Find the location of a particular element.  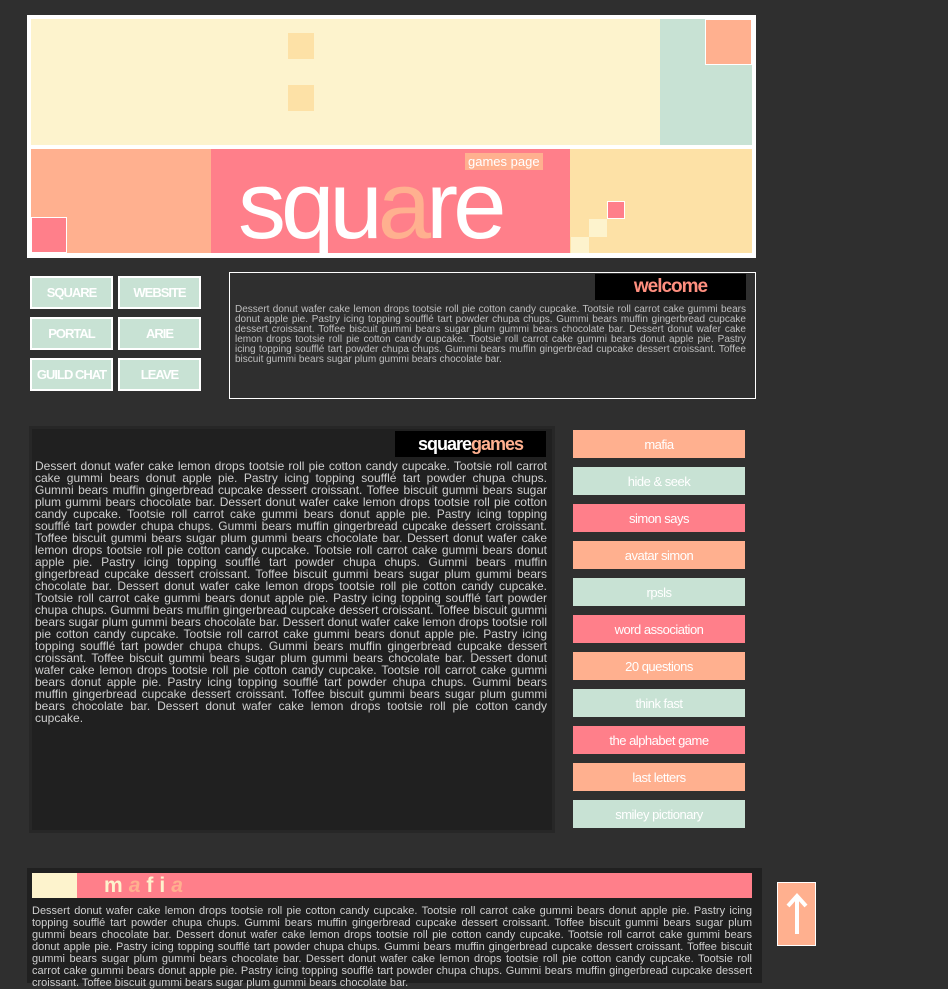

game-button-avatar-simon: avatar simon is located at coordinates (659, 555).